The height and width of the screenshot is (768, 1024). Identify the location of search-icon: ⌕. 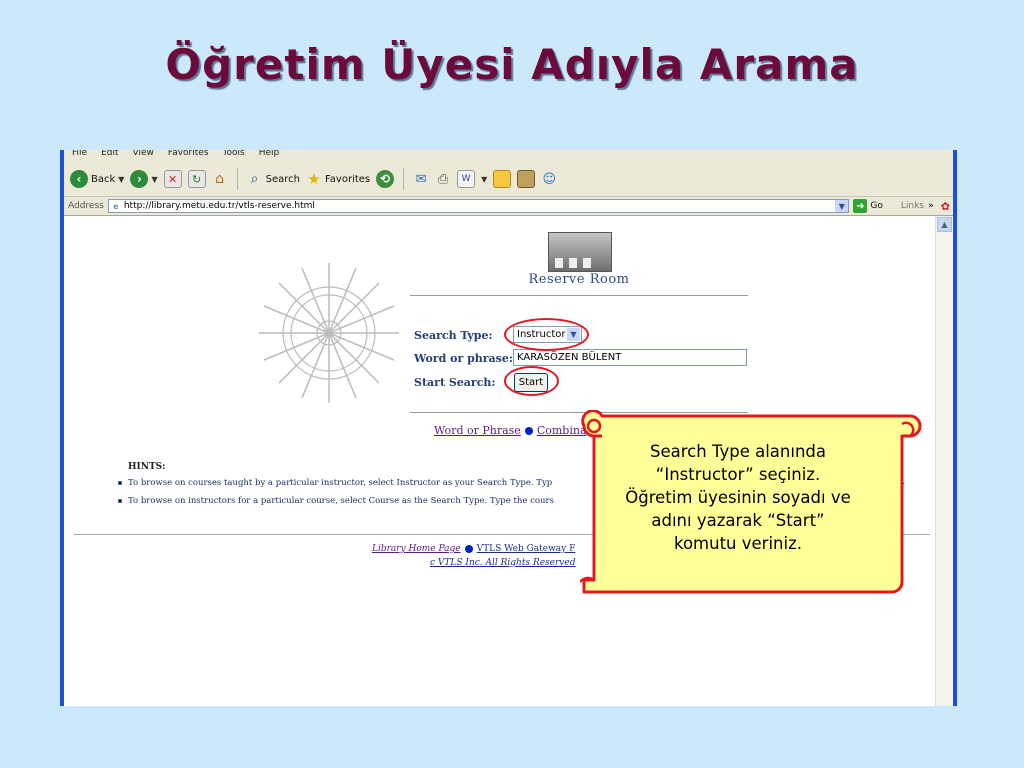
(254, 179).